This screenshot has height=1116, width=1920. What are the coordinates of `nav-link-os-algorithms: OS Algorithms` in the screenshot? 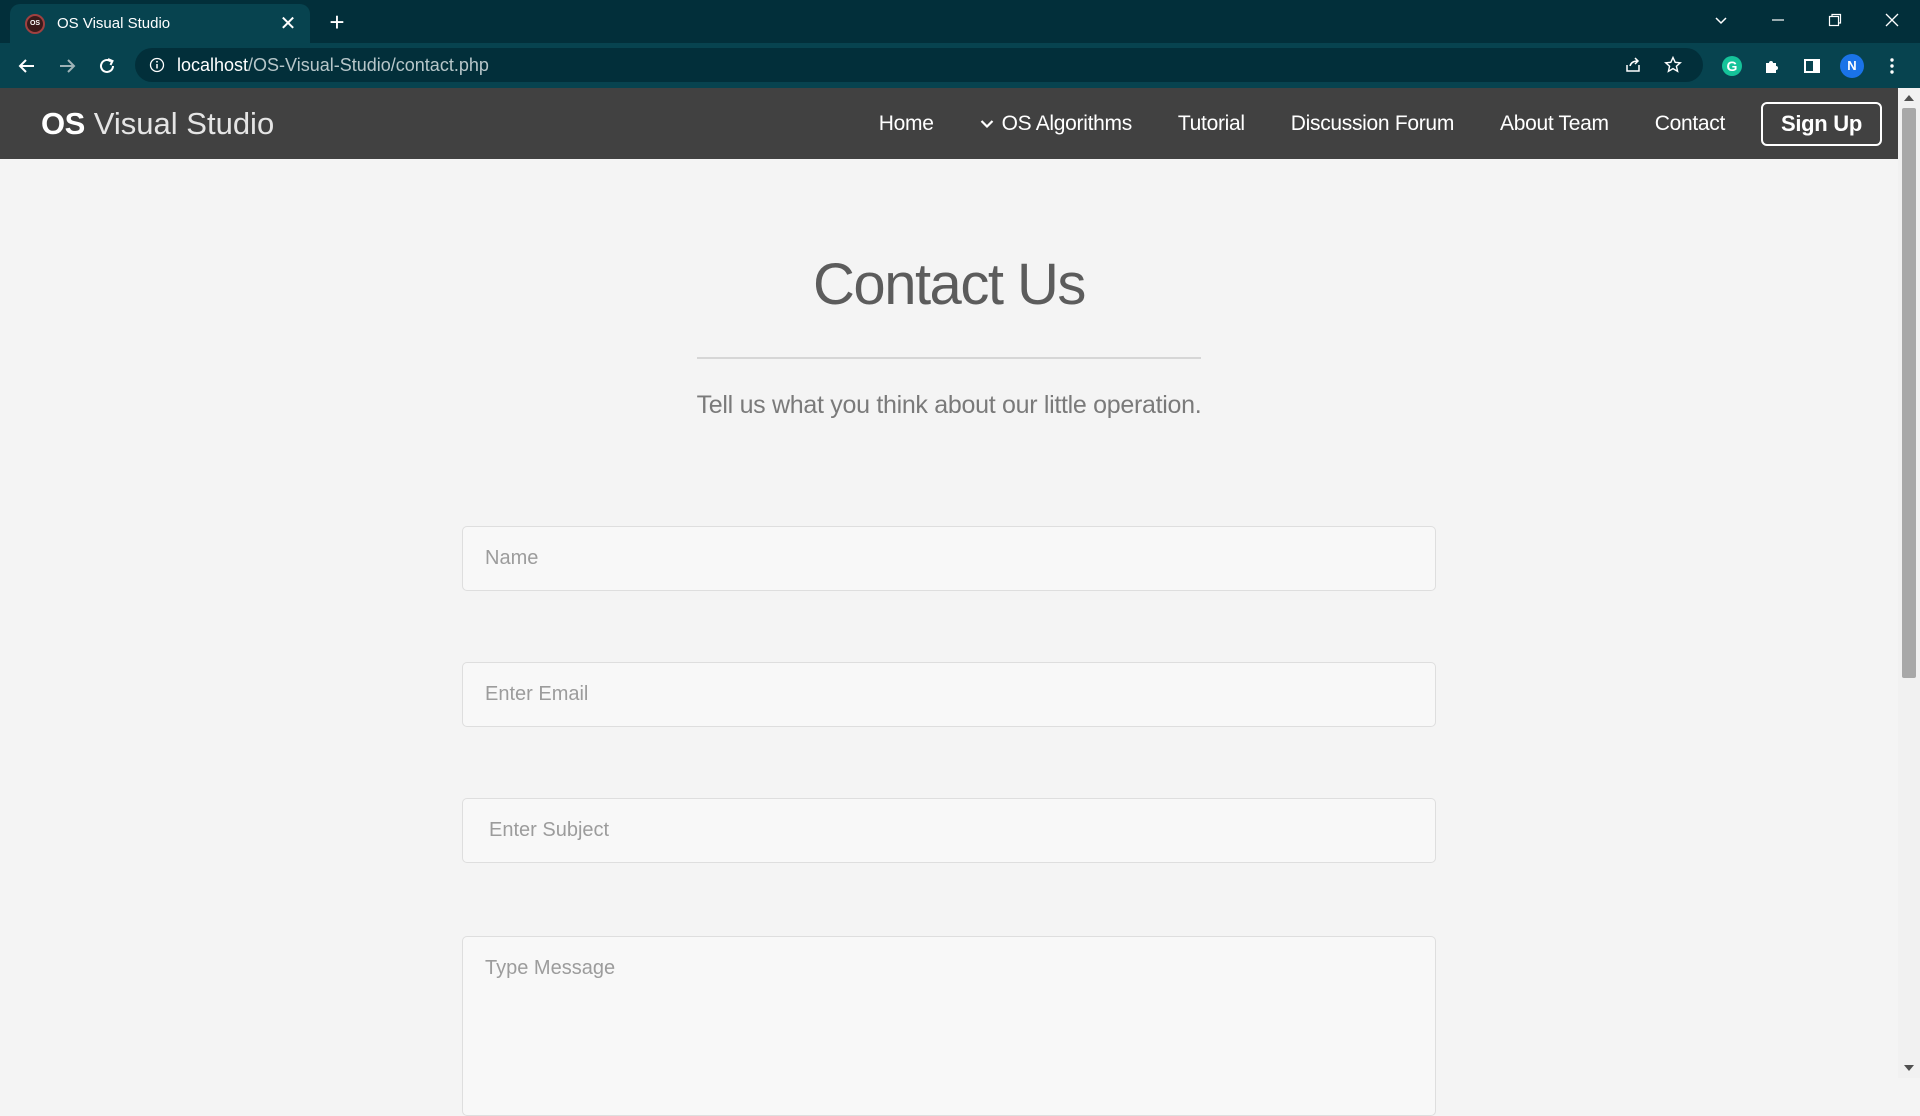 It's located at (1056, 124).